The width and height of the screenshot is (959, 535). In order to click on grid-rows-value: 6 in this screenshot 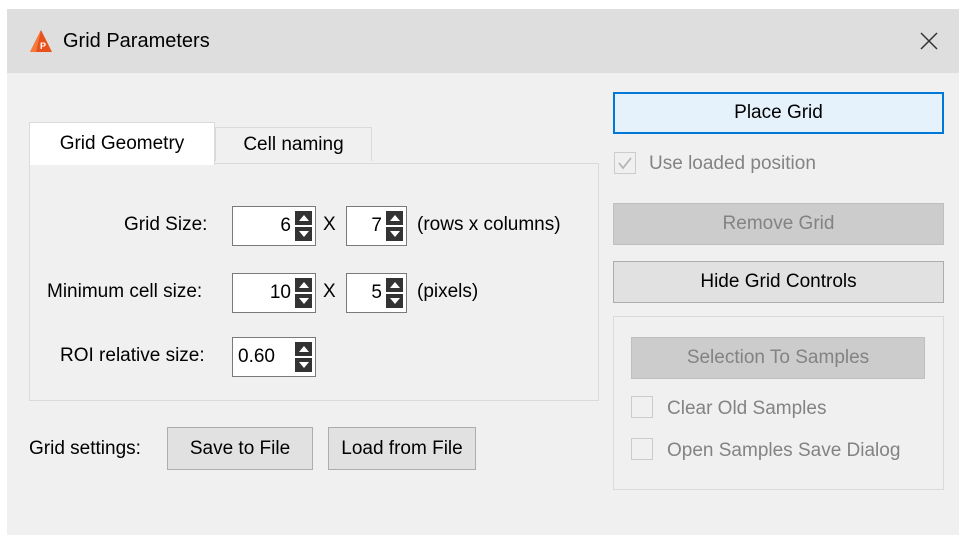, I will do `click(285, 225)`.